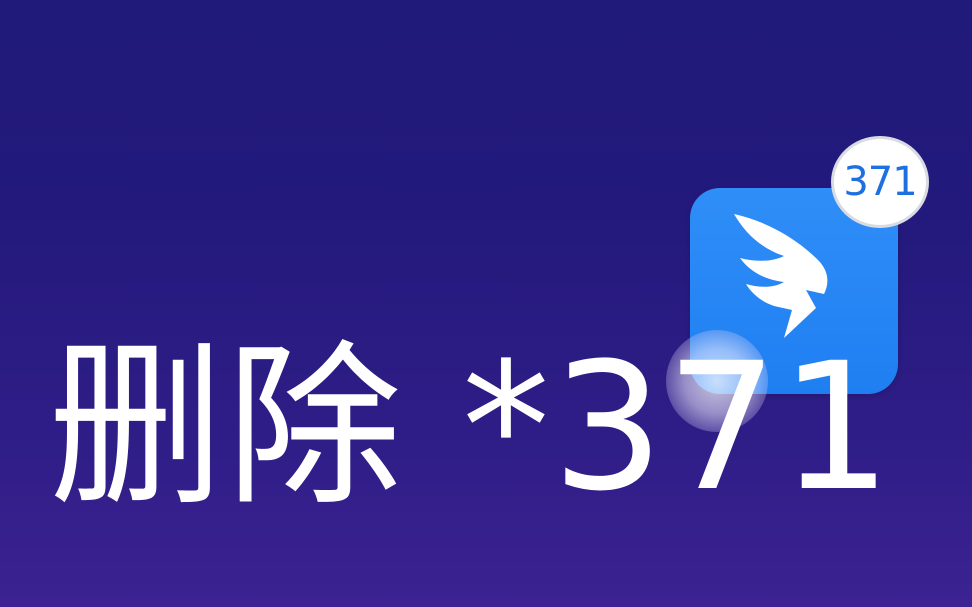  Describe the element at coordinates (880, 182) in the screenshot. I see `notification-badge: 371` at that location.